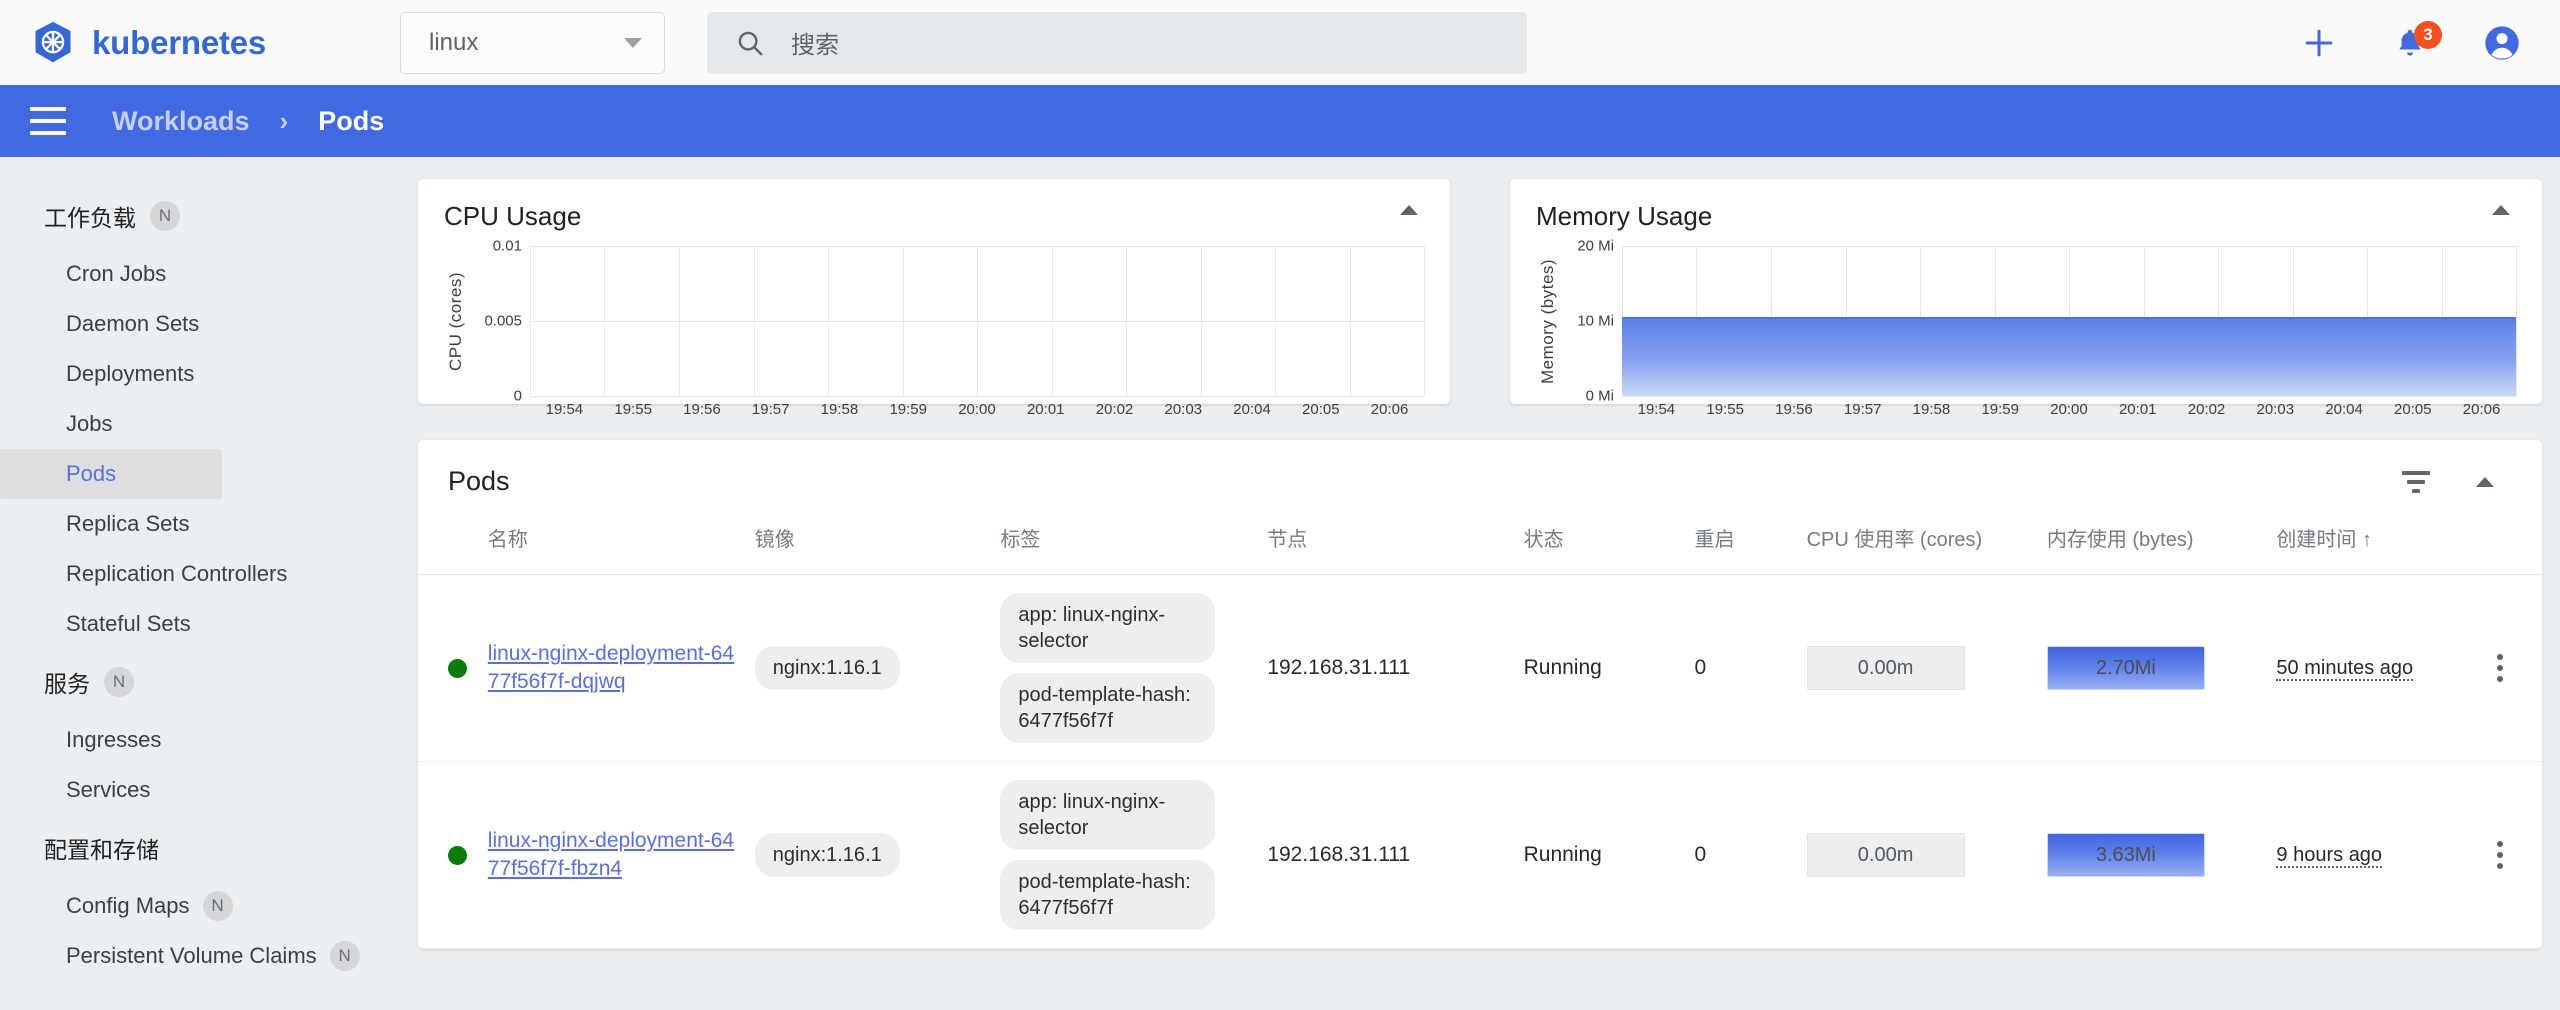 The width and height of the screenshot is (2560, 1010). I want to click on row-created-cell: 50 minutes ago, so click(2362, 668).